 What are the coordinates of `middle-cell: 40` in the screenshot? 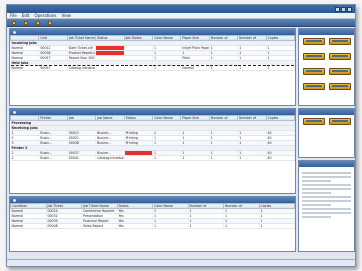 It's located at (280, 158).